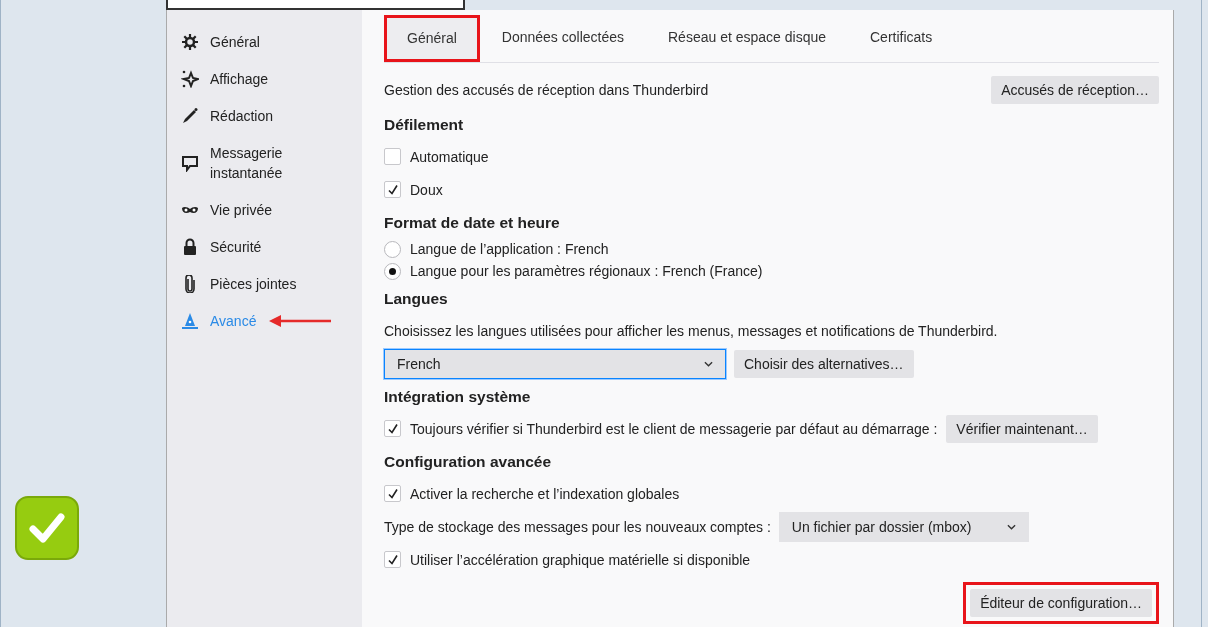 Image resolution: width=1208 pixels, height=627 pixels. What do you see at coordinates (432, 38) in the screenshot?
I see `tab: Général` at bounding box center [432, 38].